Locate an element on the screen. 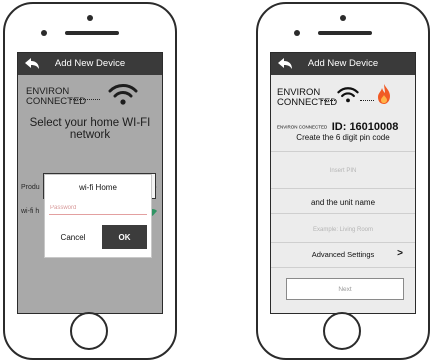 This screenshot has width=435, height=362. wifi-icon is located at coordinates (348, 95).